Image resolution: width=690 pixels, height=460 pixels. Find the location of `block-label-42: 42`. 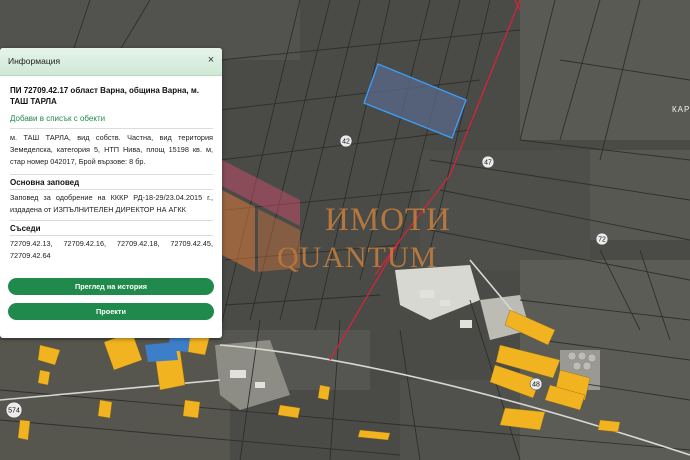

block-label-42: 42 is located at coordinates (346, 142).